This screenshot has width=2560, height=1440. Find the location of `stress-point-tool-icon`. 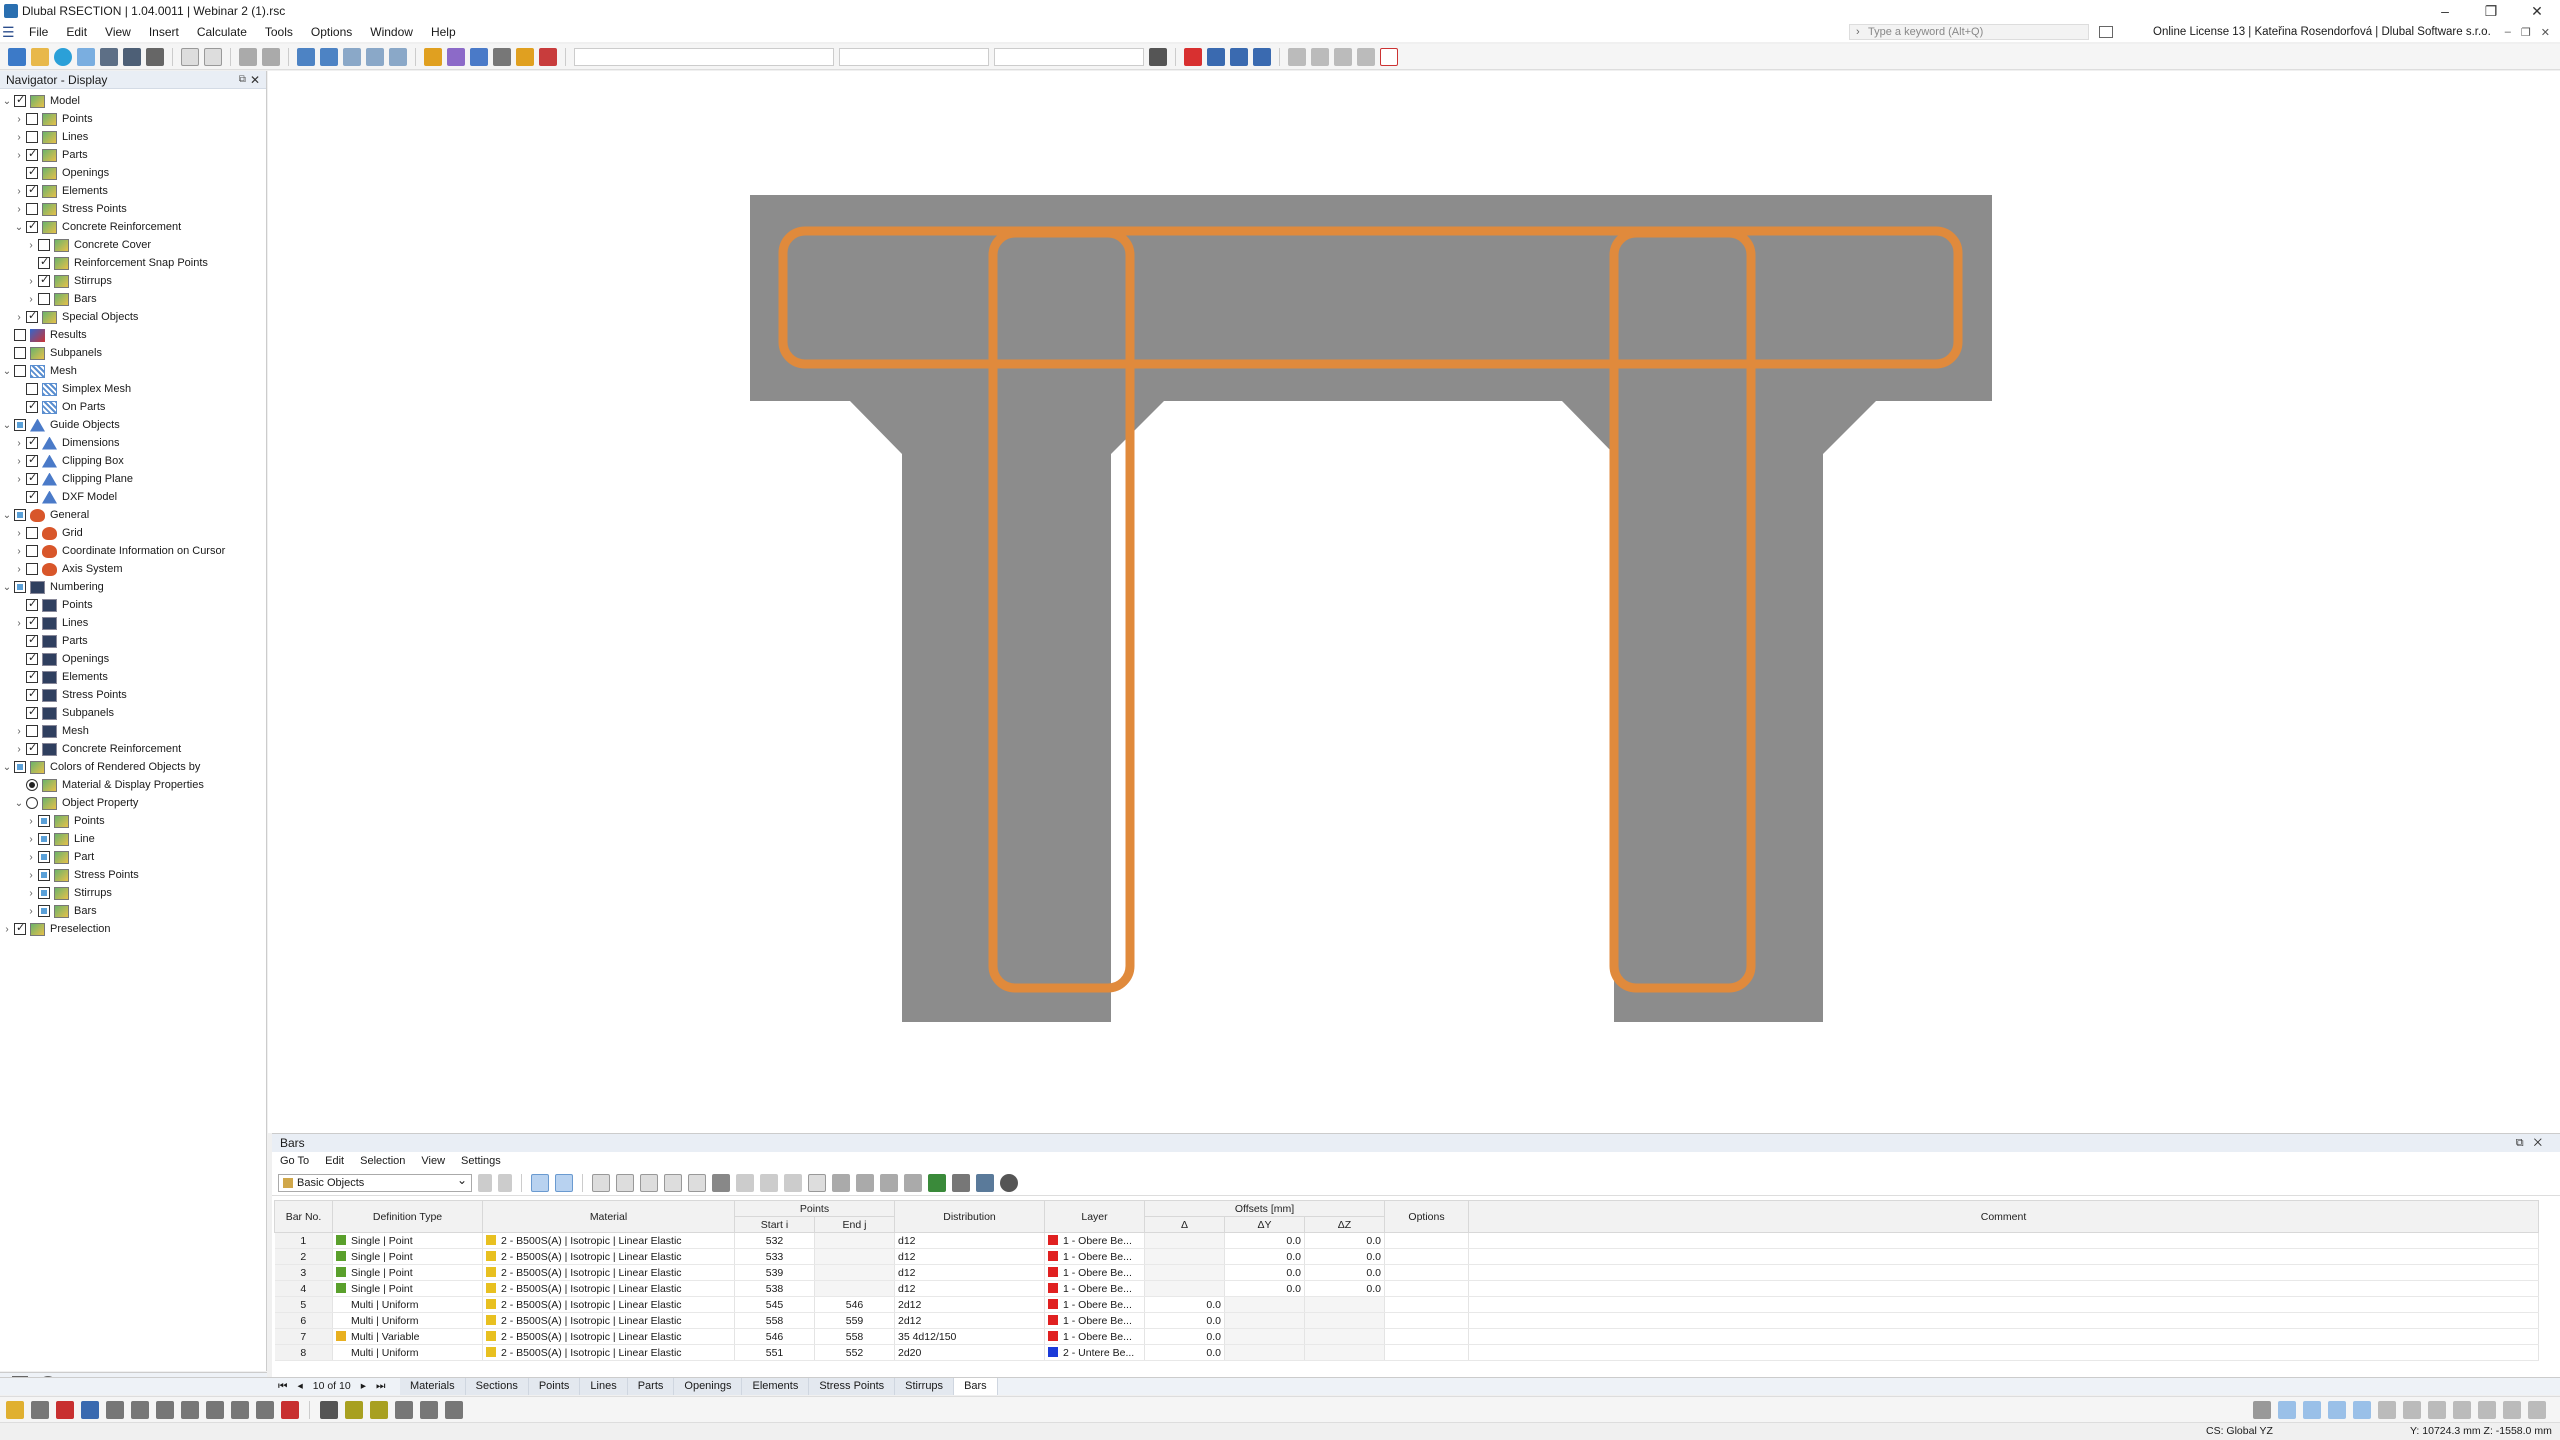

stress-point-tool-icon is located at coordinates (454, 1409).